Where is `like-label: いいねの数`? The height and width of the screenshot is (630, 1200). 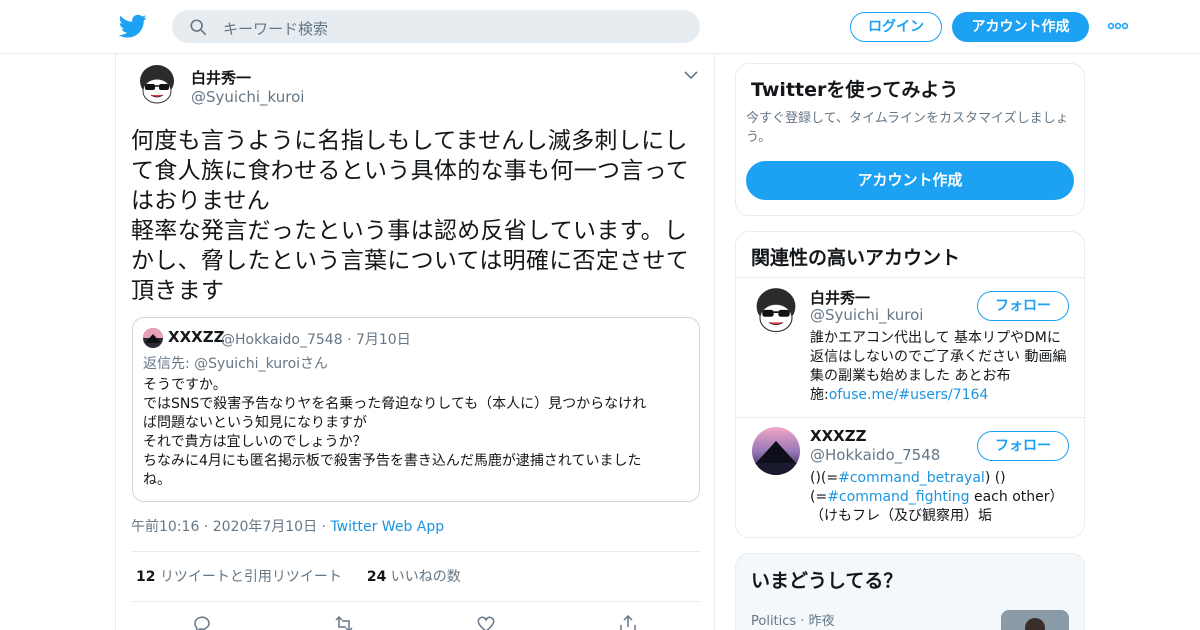 like-label: いいねの数 is located at coordinates (425, 577).